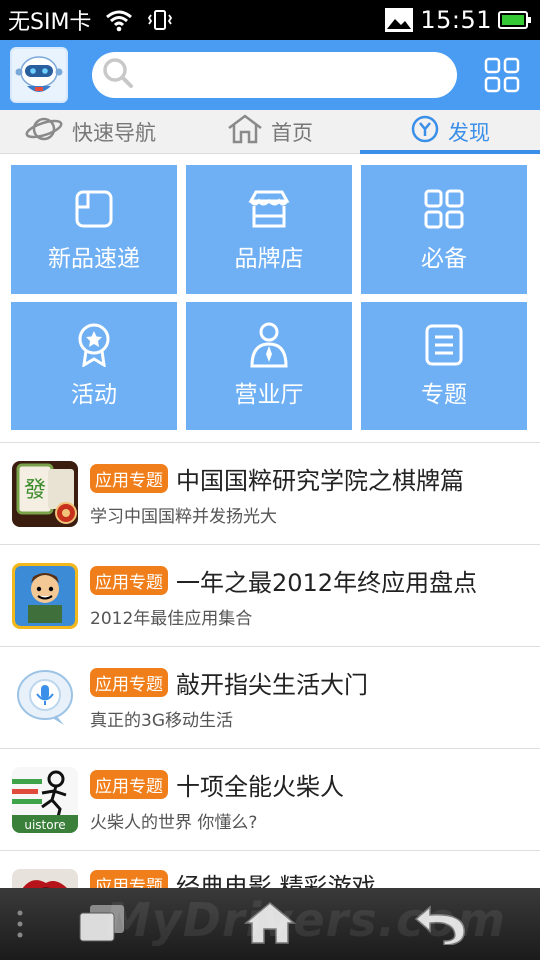  What do you see at coordinates (469, 132) in the screenshot?
I see `tab-label: 发现` at bounding box center [469, 132].